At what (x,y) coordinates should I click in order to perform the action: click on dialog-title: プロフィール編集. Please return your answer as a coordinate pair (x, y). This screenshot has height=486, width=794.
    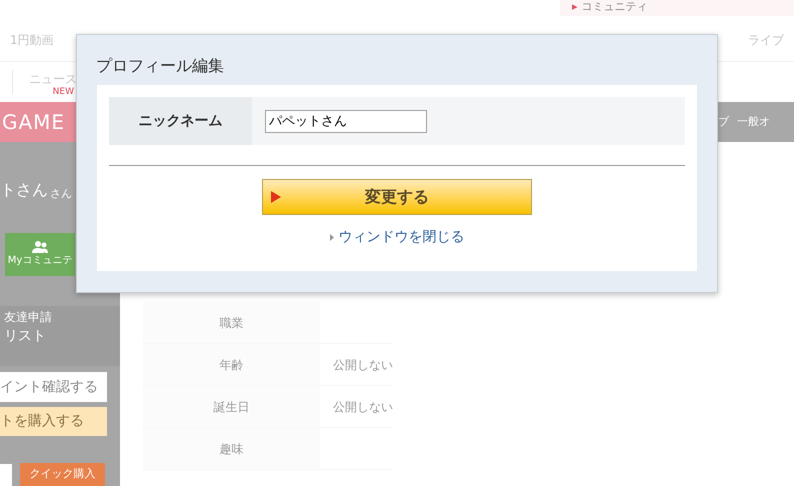
    Looking at the image, I should click on (160, 66).